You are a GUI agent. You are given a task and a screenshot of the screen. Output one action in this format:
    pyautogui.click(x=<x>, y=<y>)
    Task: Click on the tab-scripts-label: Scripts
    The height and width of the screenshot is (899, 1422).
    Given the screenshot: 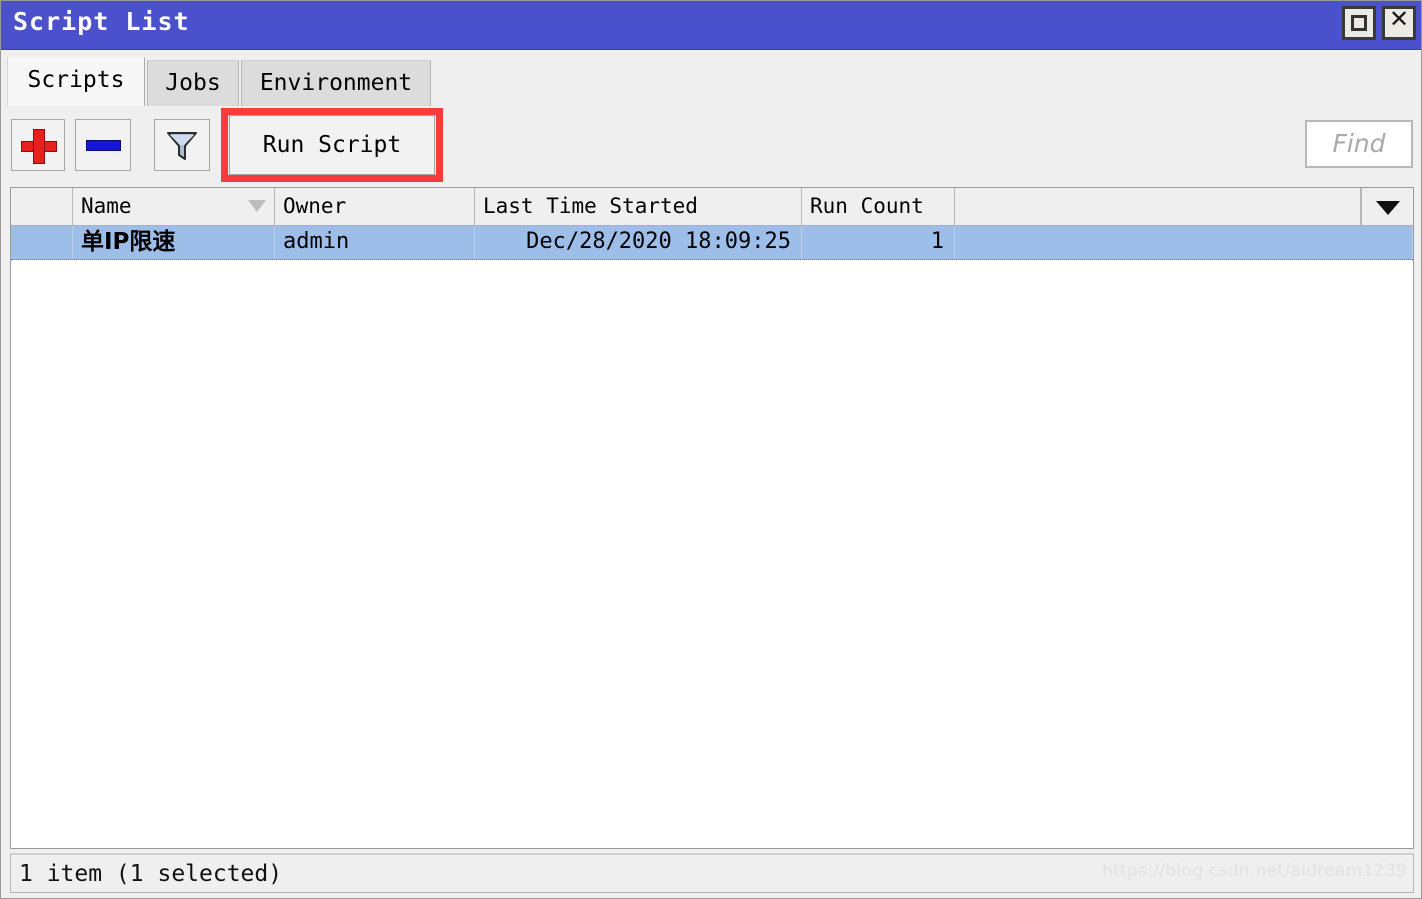 What is the action you would take?
    pyautogui.click(x=76, y=80)
    